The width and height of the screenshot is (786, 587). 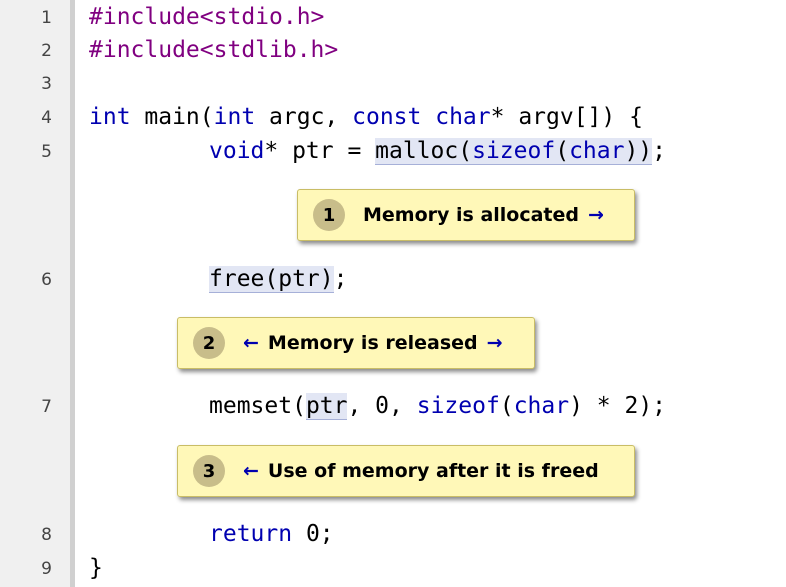 I want to click on callout-2: 2 ← Memory is released →, so click(x=356, y=343).